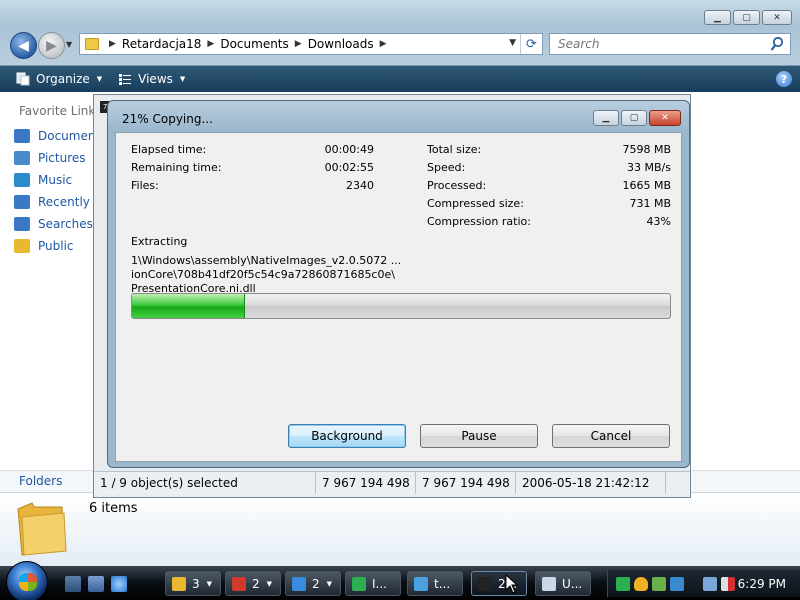  What do you see at coordinates (784, 79) in the screenshot?
I see `help-icon: ?` at bounding box center [784, 79].